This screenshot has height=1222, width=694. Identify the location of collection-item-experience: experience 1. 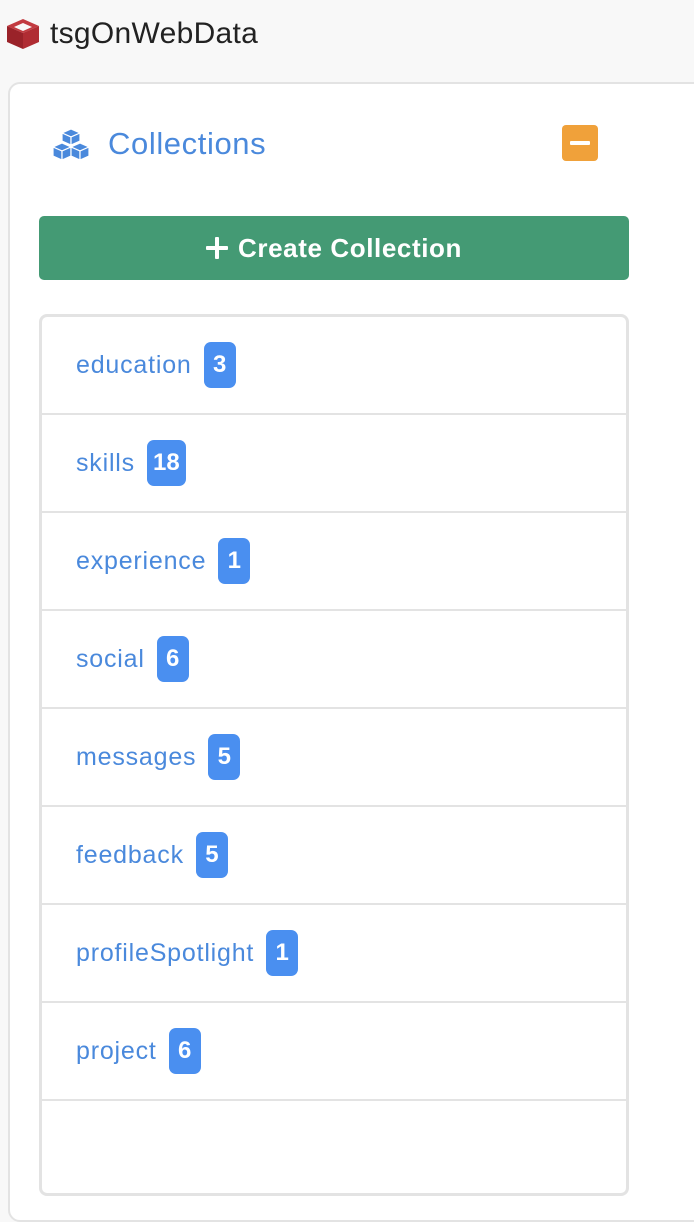
(334, 562).